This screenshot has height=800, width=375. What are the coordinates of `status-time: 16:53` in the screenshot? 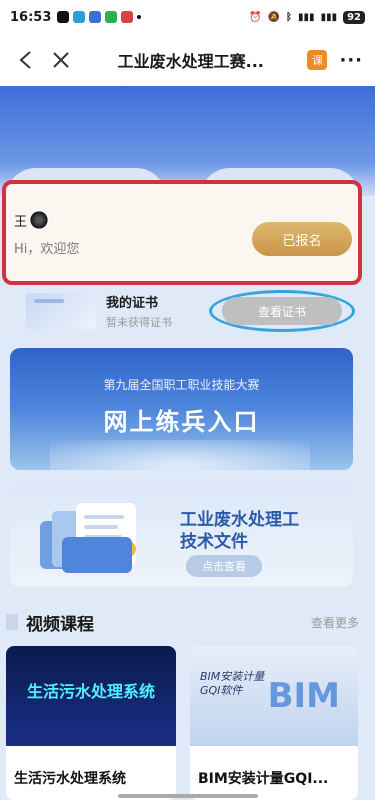 It's located at (31, 17).